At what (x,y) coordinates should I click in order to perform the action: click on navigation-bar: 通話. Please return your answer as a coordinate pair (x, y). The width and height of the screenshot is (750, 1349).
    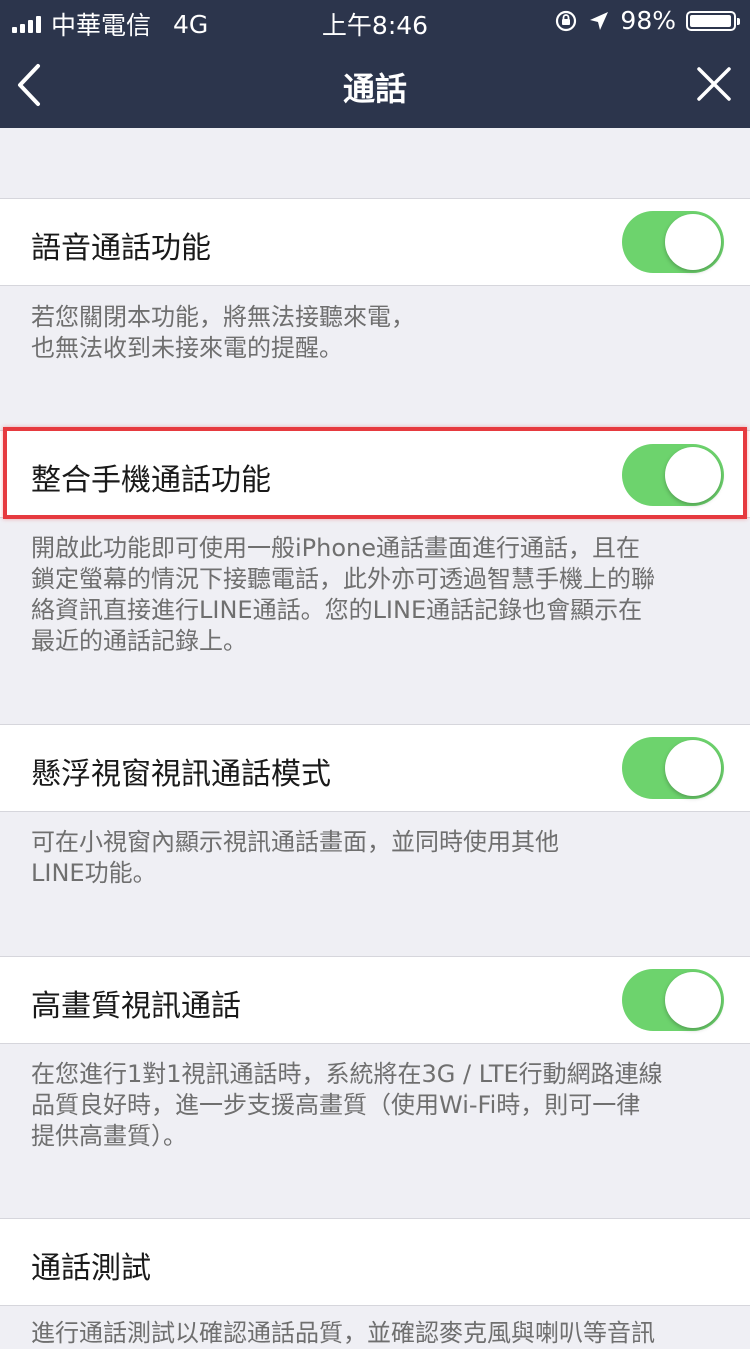
    Looking at the image, I should click on (375, 84).